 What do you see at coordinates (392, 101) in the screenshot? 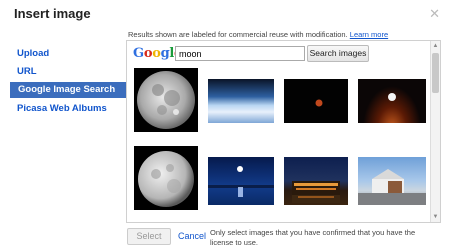
I see `moon-over-horizon-image` at bounding box center [392, 101].